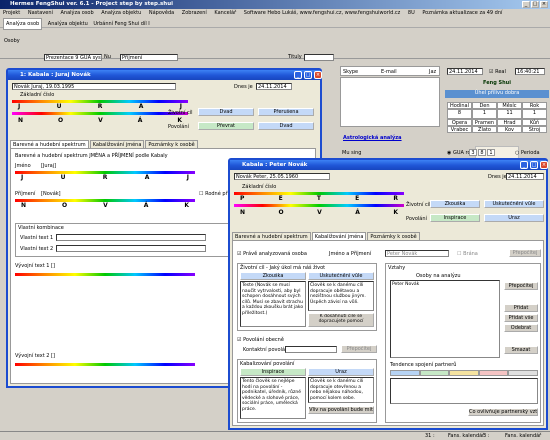  I want to click on w2-col2: Uskutečnění vůle, so click(341, 276).